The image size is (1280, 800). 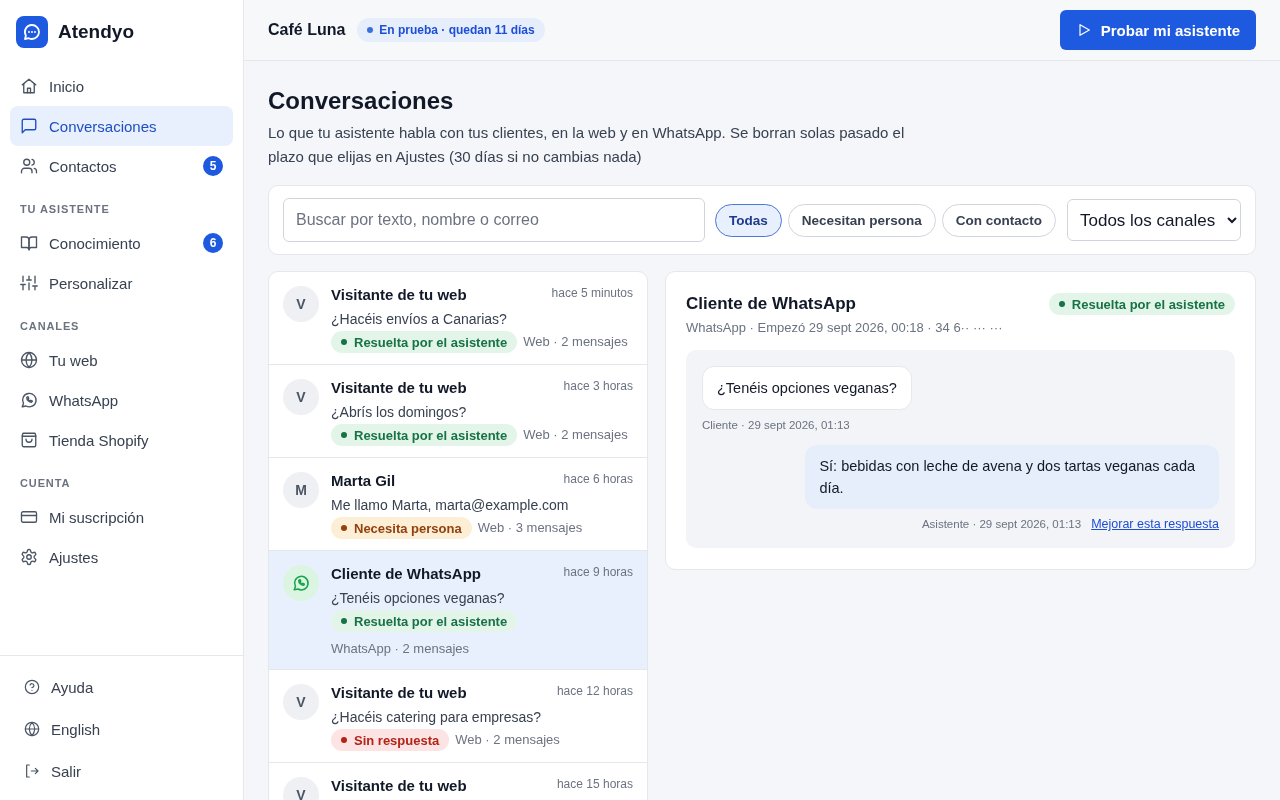 I want to click on conversation-item: V Visitante de tu web hace 15 horas, so click(x=458, y=781).